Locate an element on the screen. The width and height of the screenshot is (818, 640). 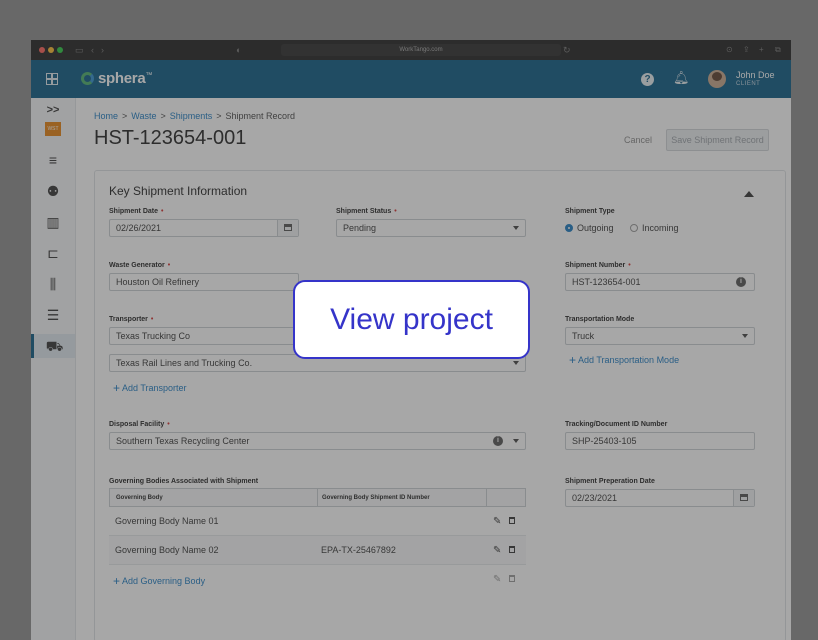
view-project-button: View project is located at coordinates (411, 319).